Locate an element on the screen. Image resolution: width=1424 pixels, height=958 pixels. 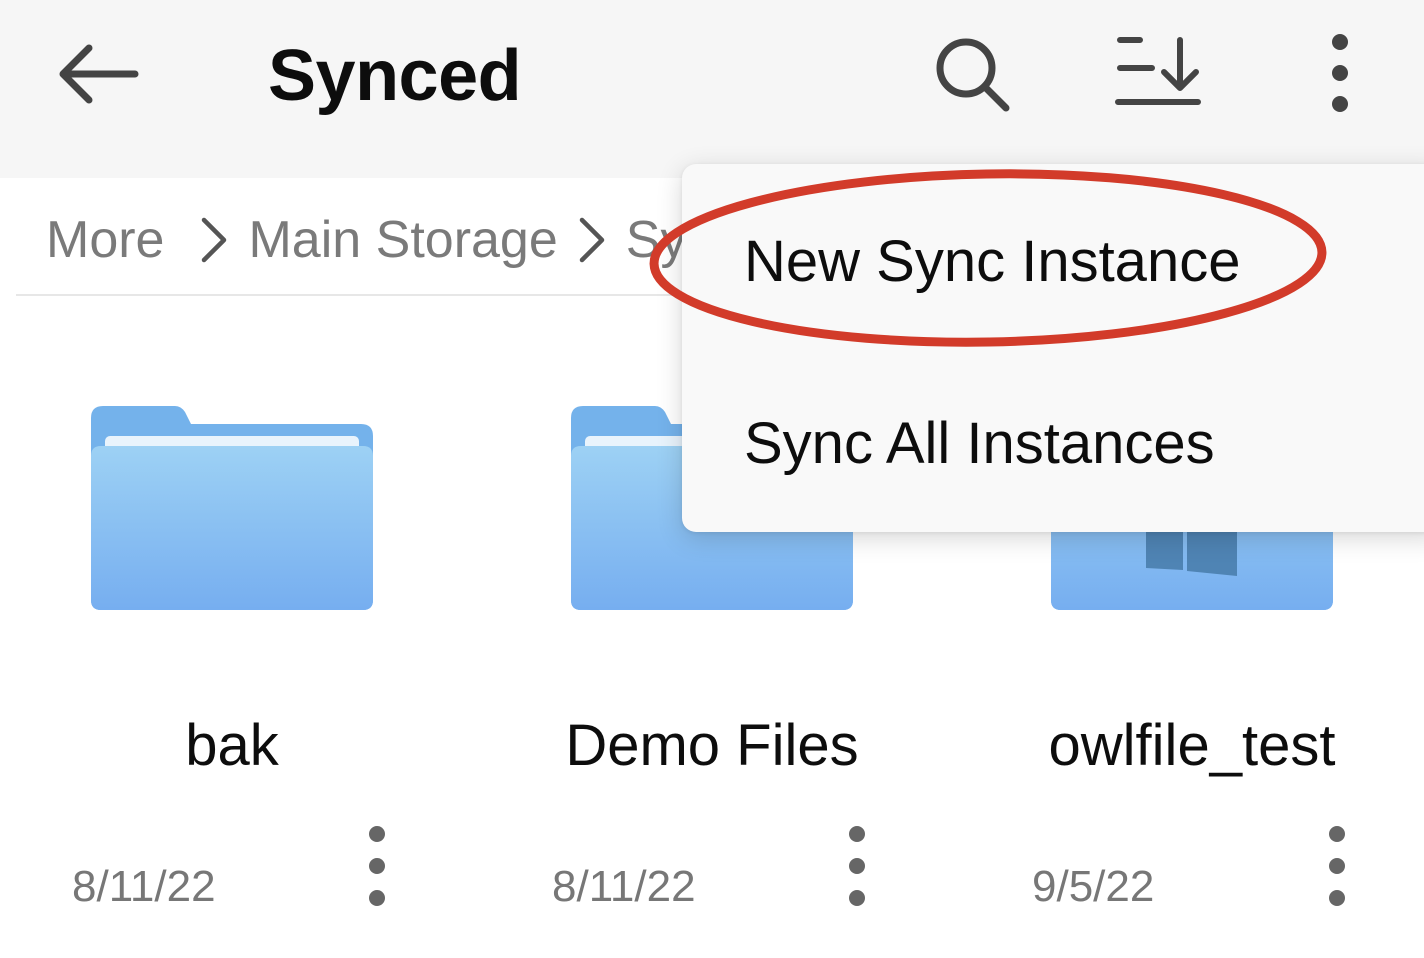
folder-name: Demo Files is located at coordinates (712, 745).